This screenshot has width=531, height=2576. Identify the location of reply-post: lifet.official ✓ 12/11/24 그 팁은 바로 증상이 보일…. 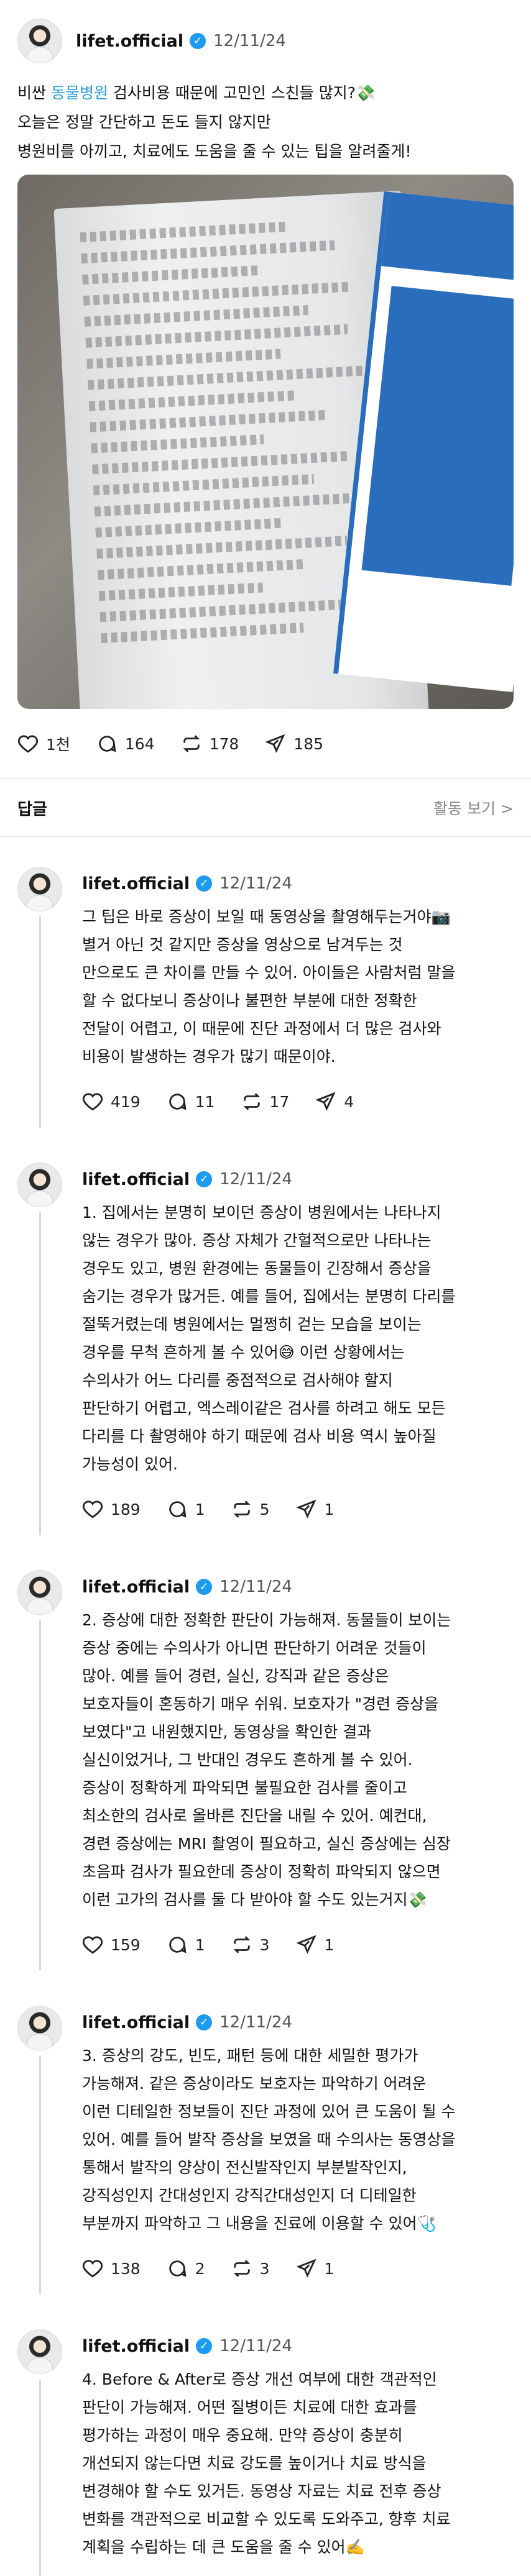
(265, 998).